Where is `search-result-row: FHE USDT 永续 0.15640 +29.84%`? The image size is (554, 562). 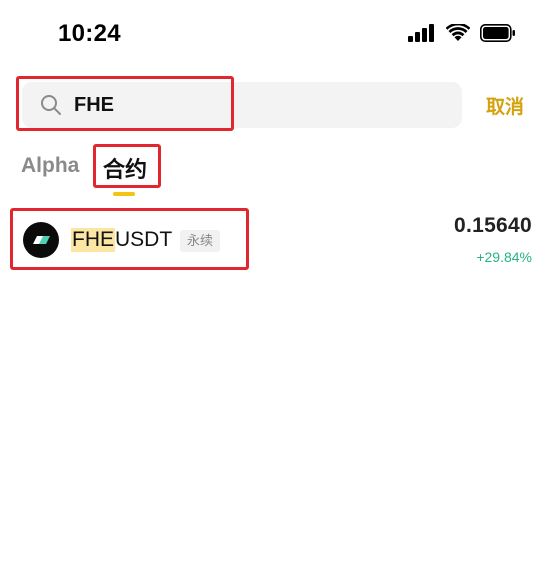 search-result-row: FHE USDT 永续 0.15640 +29.84% is located at coordinates (277, 240).